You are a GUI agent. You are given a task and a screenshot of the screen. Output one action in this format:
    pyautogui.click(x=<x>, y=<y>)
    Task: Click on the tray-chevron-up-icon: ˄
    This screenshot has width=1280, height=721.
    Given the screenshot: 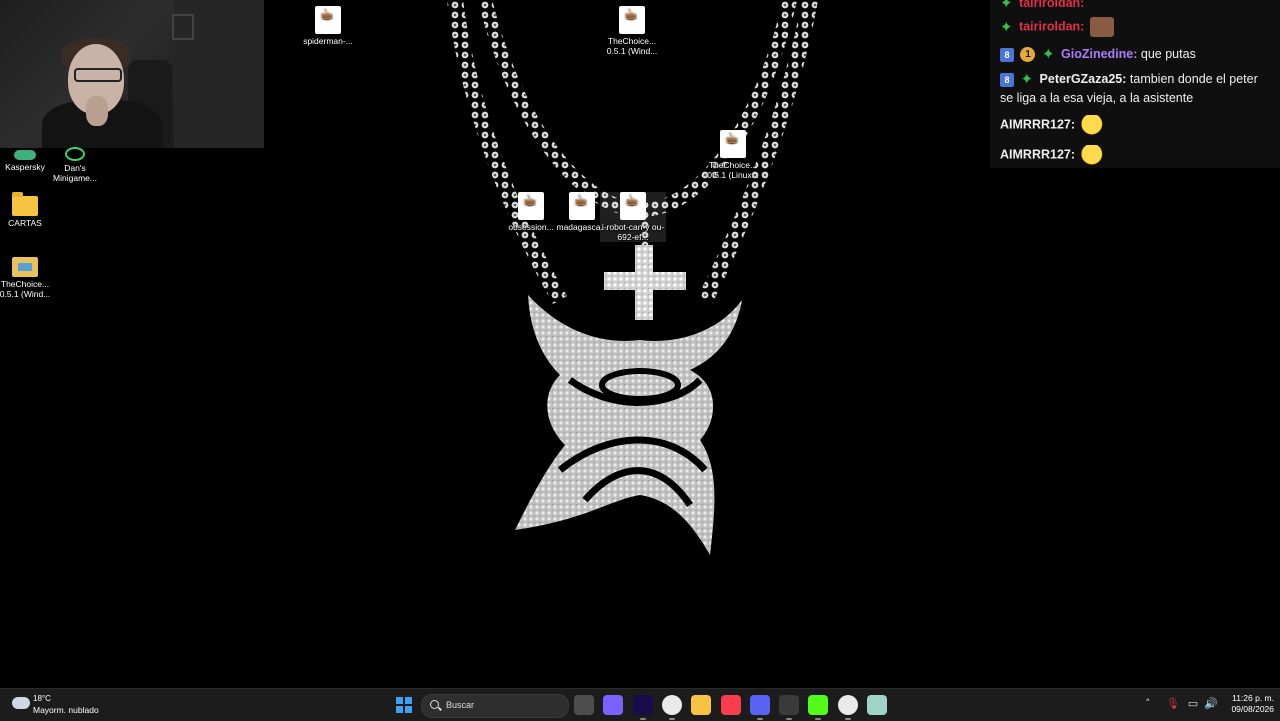 What is the action you would take?
    pyautogui.click(x=1148, y=703)
    